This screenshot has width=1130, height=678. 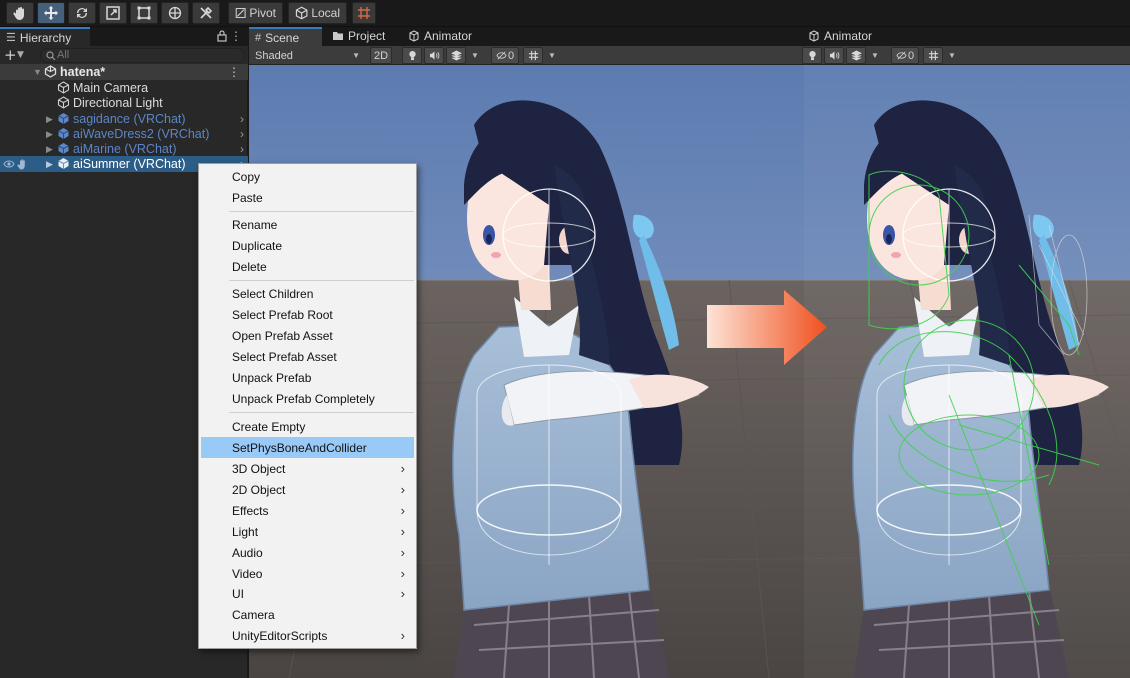 What do you see at coordinates (236, 36) in the screenshot?
I see `panel-menu-icon: ⋮` at bounding box center [236, 36].